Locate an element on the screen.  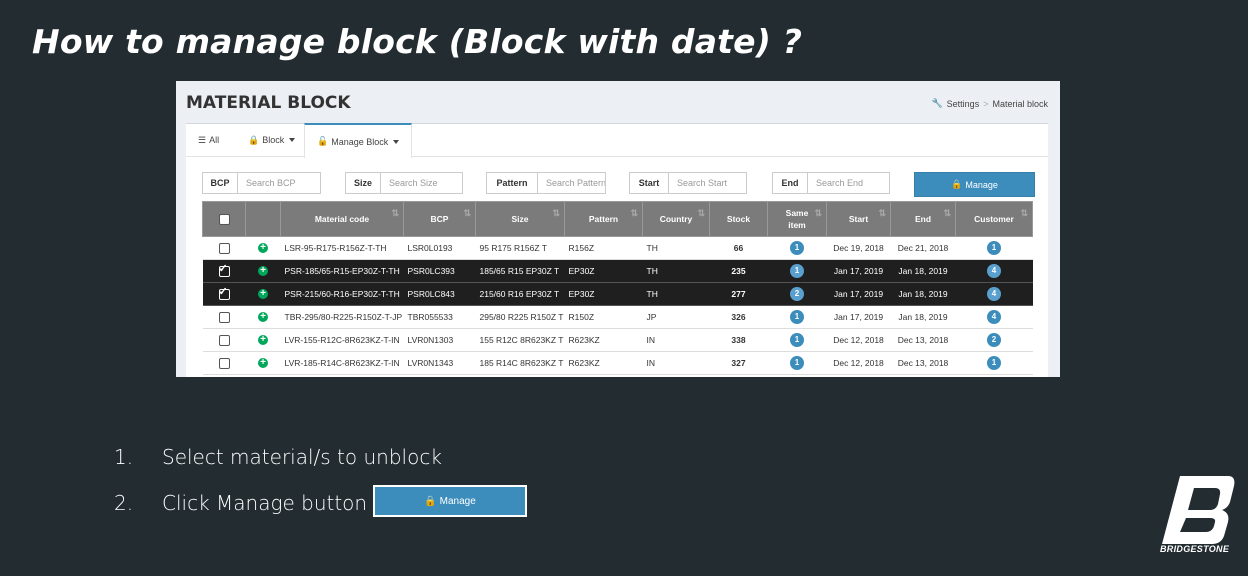
cell-customer: 2 is located at coordinates (994, 340).